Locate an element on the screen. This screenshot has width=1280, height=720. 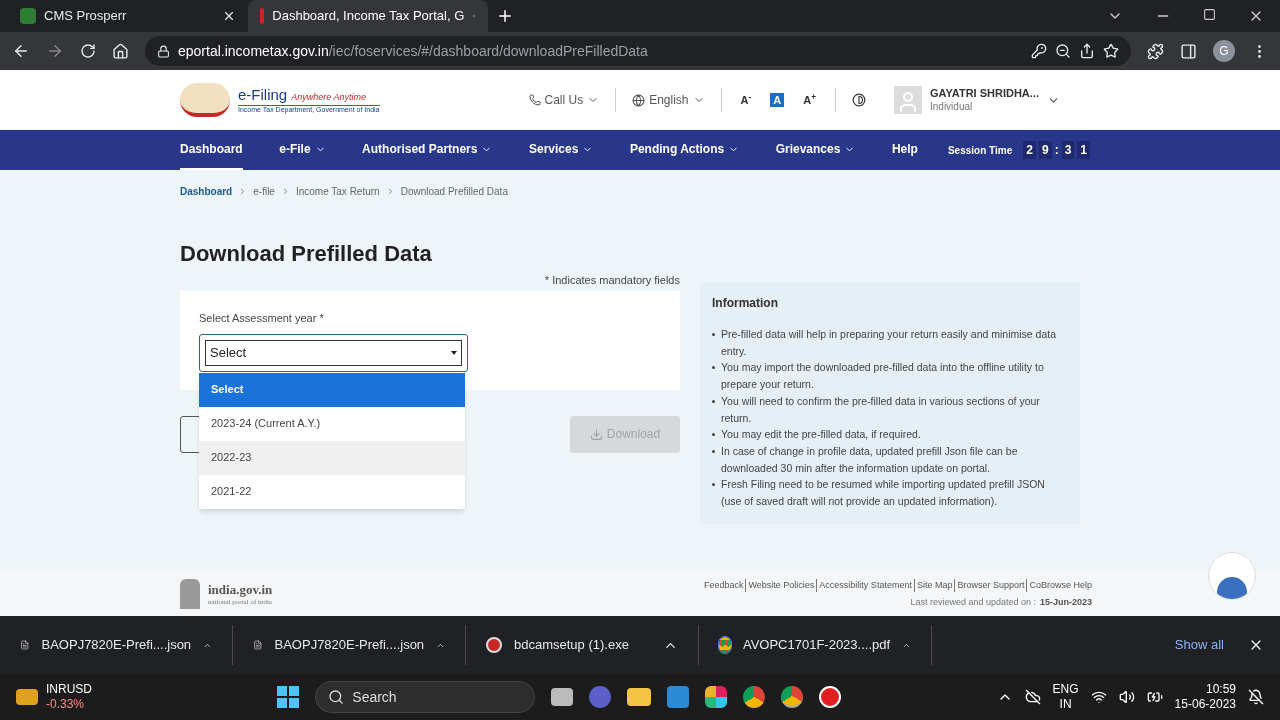
page-title: Download Prefilled Data is located at coordinates (306, 254).